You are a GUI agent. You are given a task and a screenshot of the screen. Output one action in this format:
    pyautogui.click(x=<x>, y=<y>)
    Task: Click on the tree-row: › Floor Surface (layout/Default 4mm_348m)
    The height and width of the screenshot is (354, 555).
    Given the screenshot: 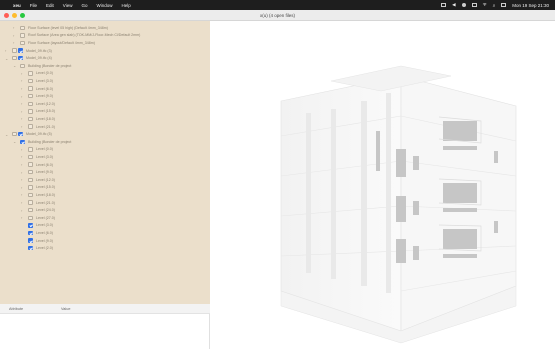 What is the action you would take?
    pyautogui.click(x=105, y=43)
    